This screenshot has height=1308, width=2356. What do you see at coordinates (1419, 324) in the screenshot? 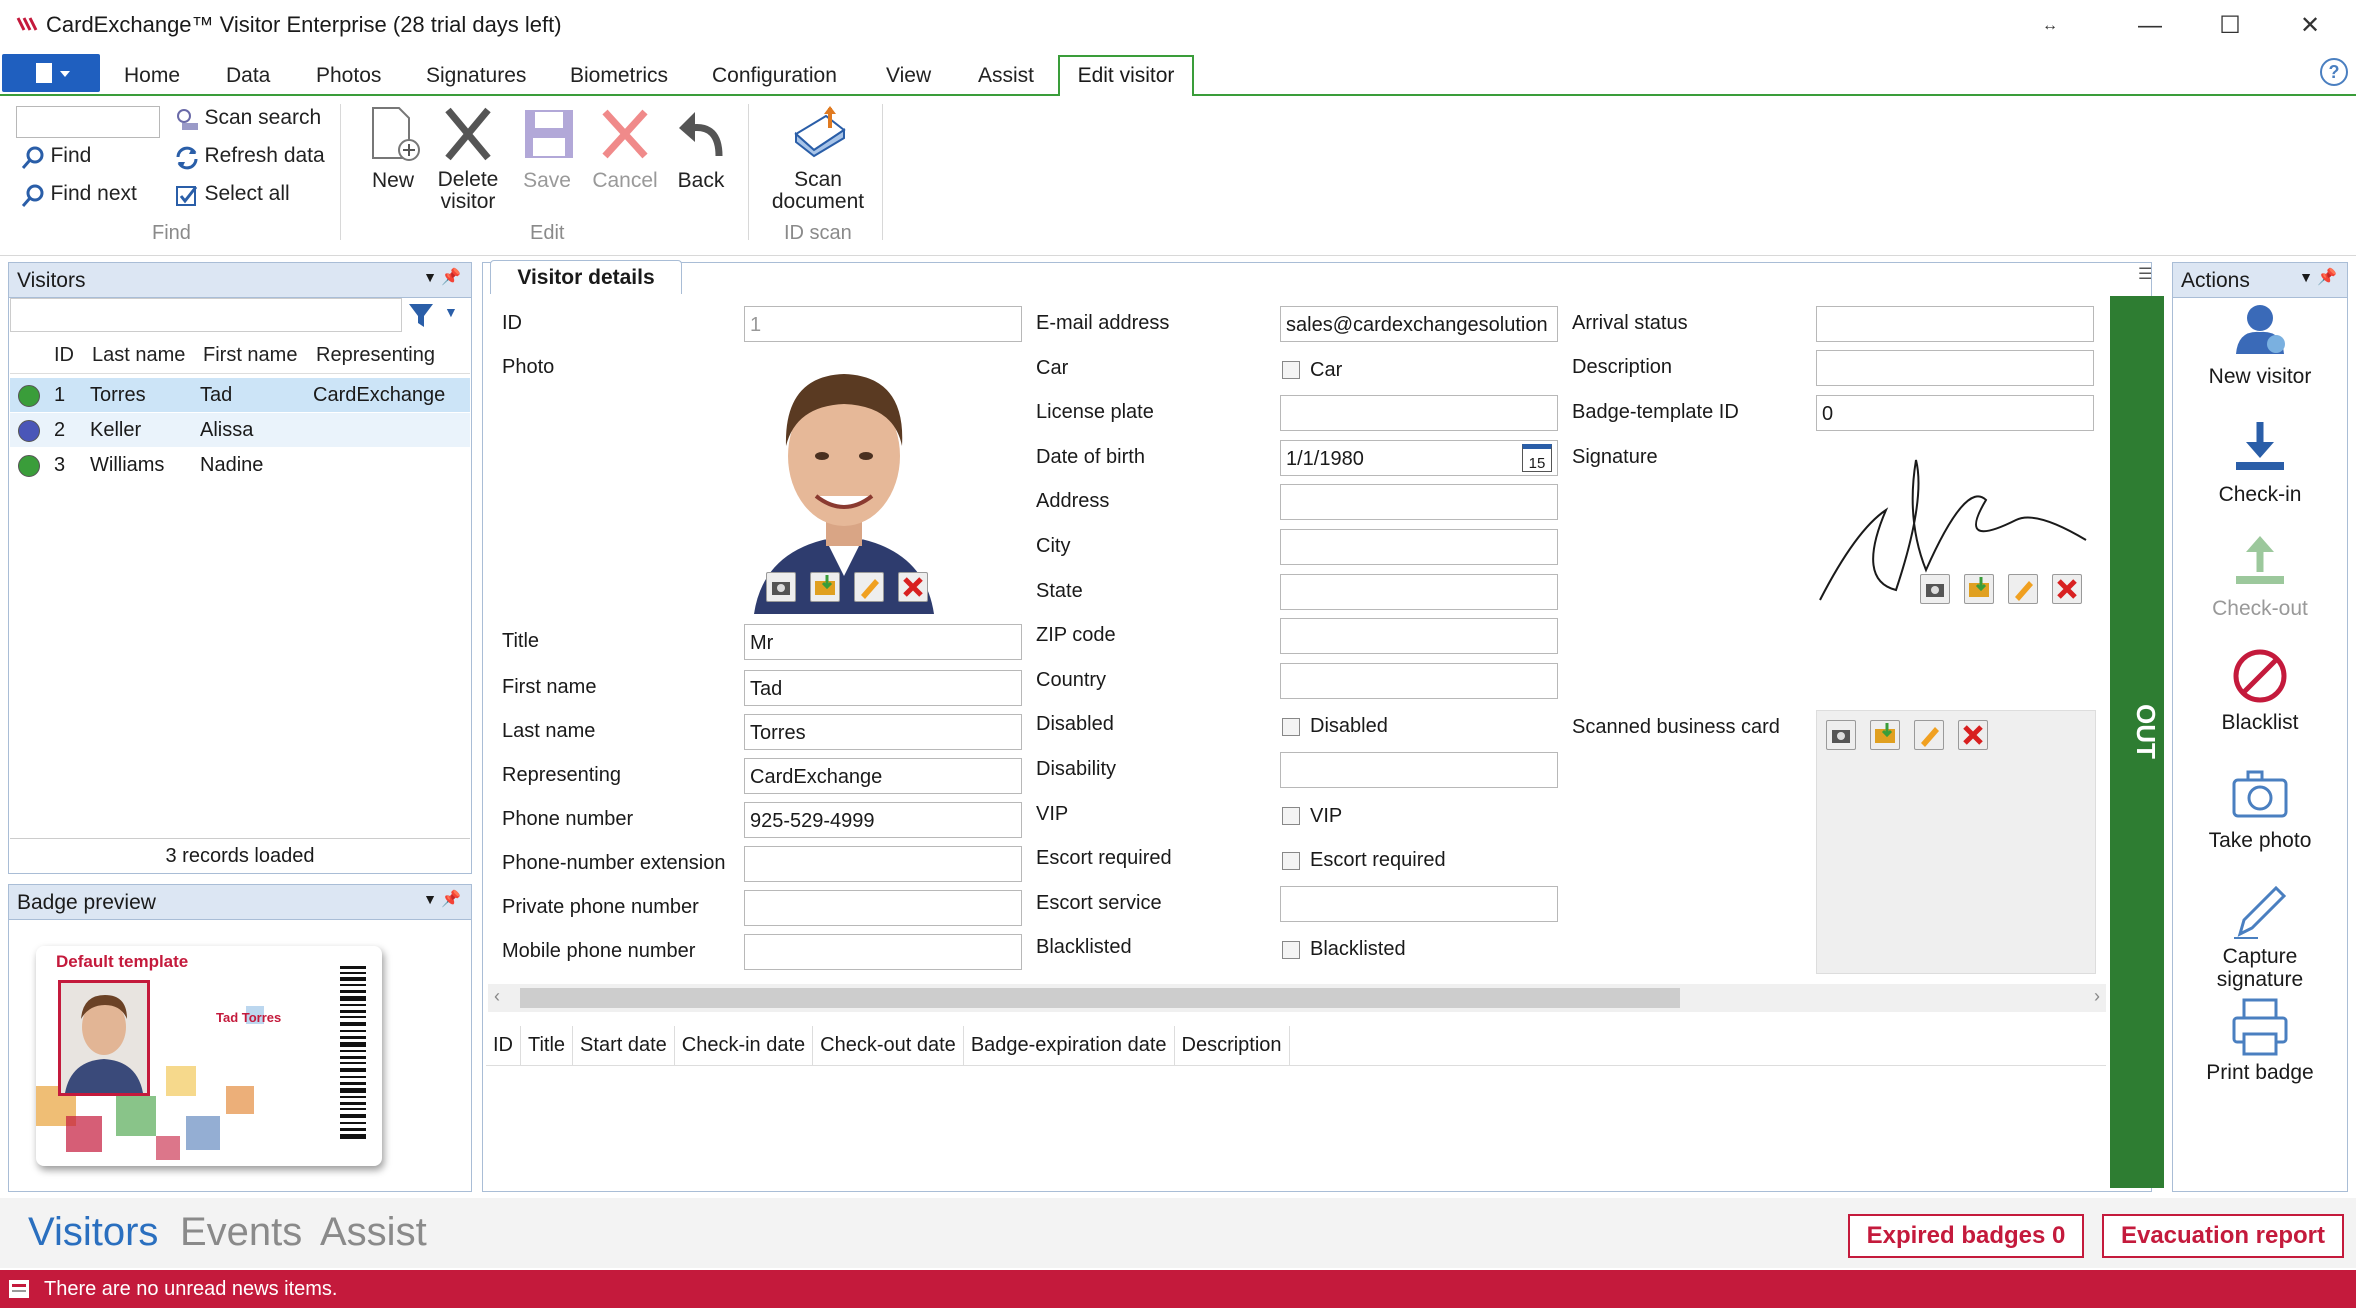
I see `e-mail-address-field: sales@cardexchangesolution` at bounding box center [1419, 324].